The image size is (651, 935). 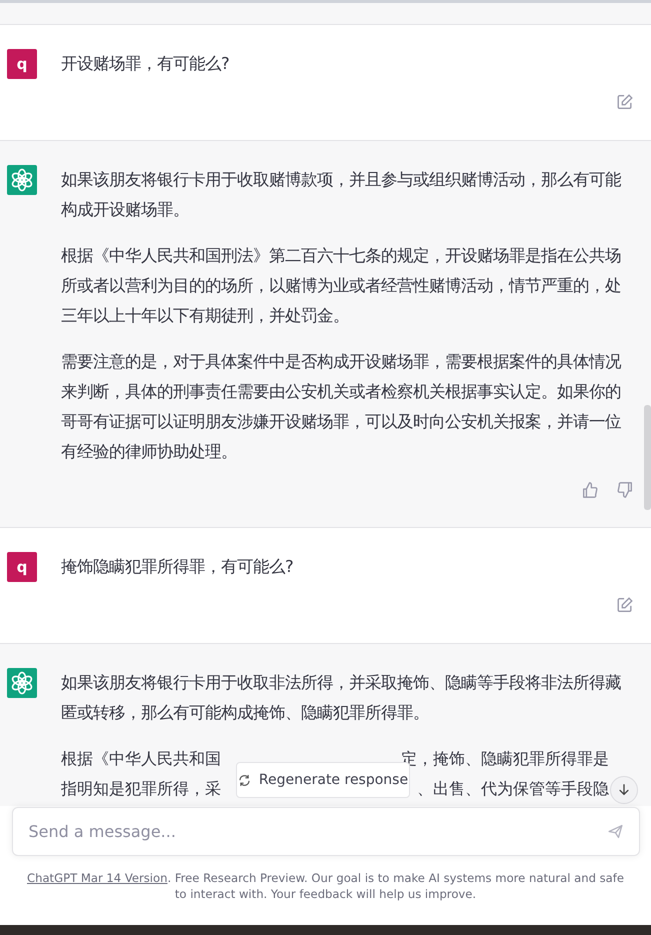 I want to click on message-text: 需要注意的是，对于具体案件中是否构成开设赌场罪，需要根据案件的具体情况来判断，具体的刑事责任需要由公安机关或者检察机关根据事实认定。如果你的哥哥有证据可以证明朋友涉嫌开设赌场罪，可以及时向公安机关报案，并请一位有经验的律师协助处理。, so click(x=341, y=407).